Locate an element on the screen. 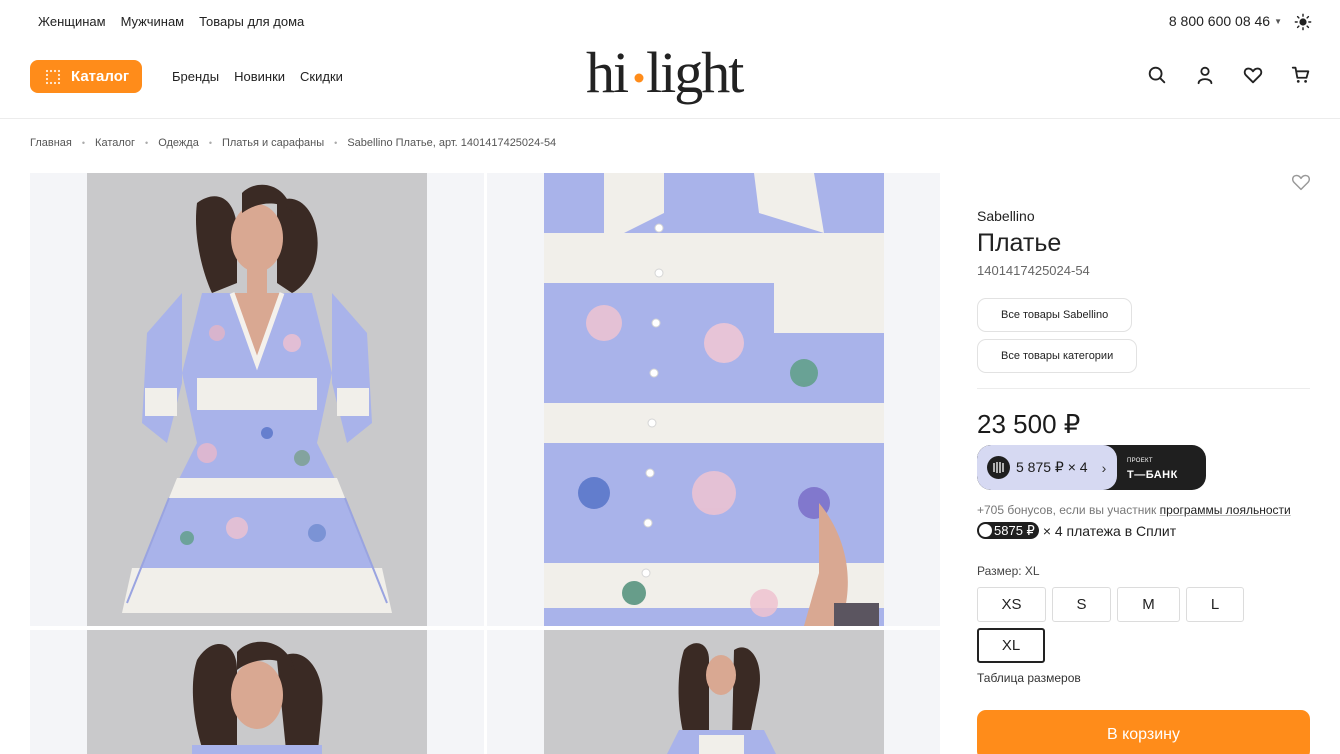 Image resolution: width=1340 pixels, height=754 pixels. nav-sale: Скидки is located at coordinates (321, 76).